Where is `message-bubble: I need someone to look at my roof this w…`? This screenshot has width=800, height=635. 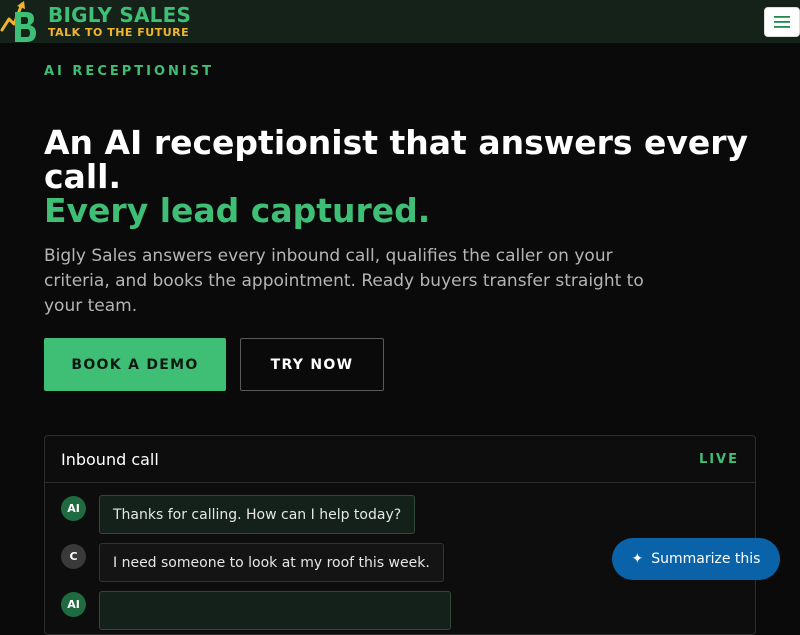 message-bubble: I need someone to look at my roof this w… is located at coordinates (271, 562).